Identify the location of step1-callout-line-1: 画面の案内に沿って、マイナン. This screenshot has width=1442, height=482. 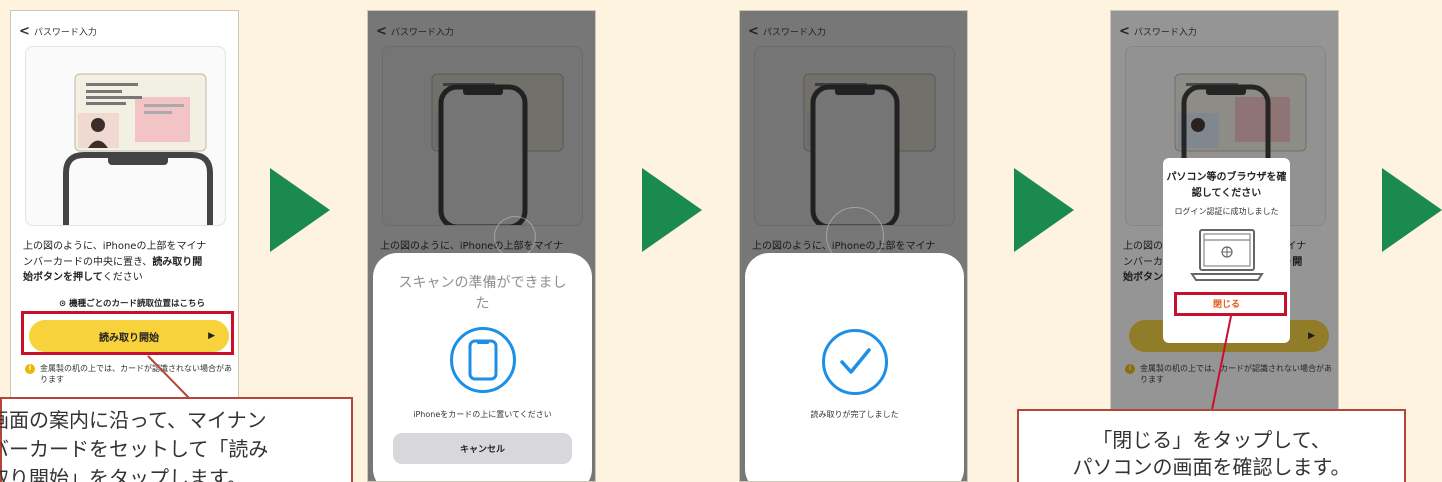
(133, 420).